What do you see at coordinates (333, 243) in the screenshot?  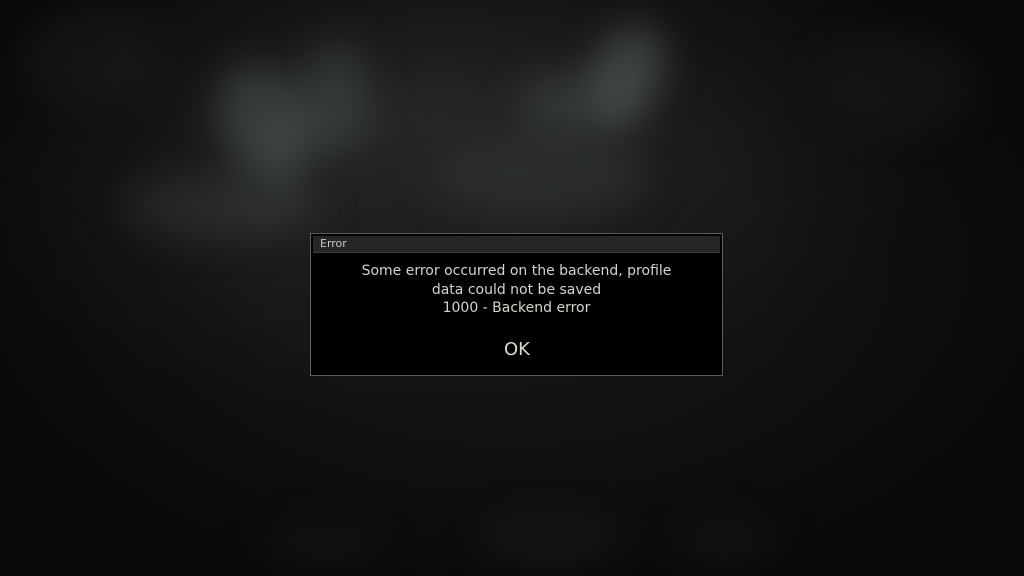 I see `dialog-title: Error` at bounding box center [333, 243].